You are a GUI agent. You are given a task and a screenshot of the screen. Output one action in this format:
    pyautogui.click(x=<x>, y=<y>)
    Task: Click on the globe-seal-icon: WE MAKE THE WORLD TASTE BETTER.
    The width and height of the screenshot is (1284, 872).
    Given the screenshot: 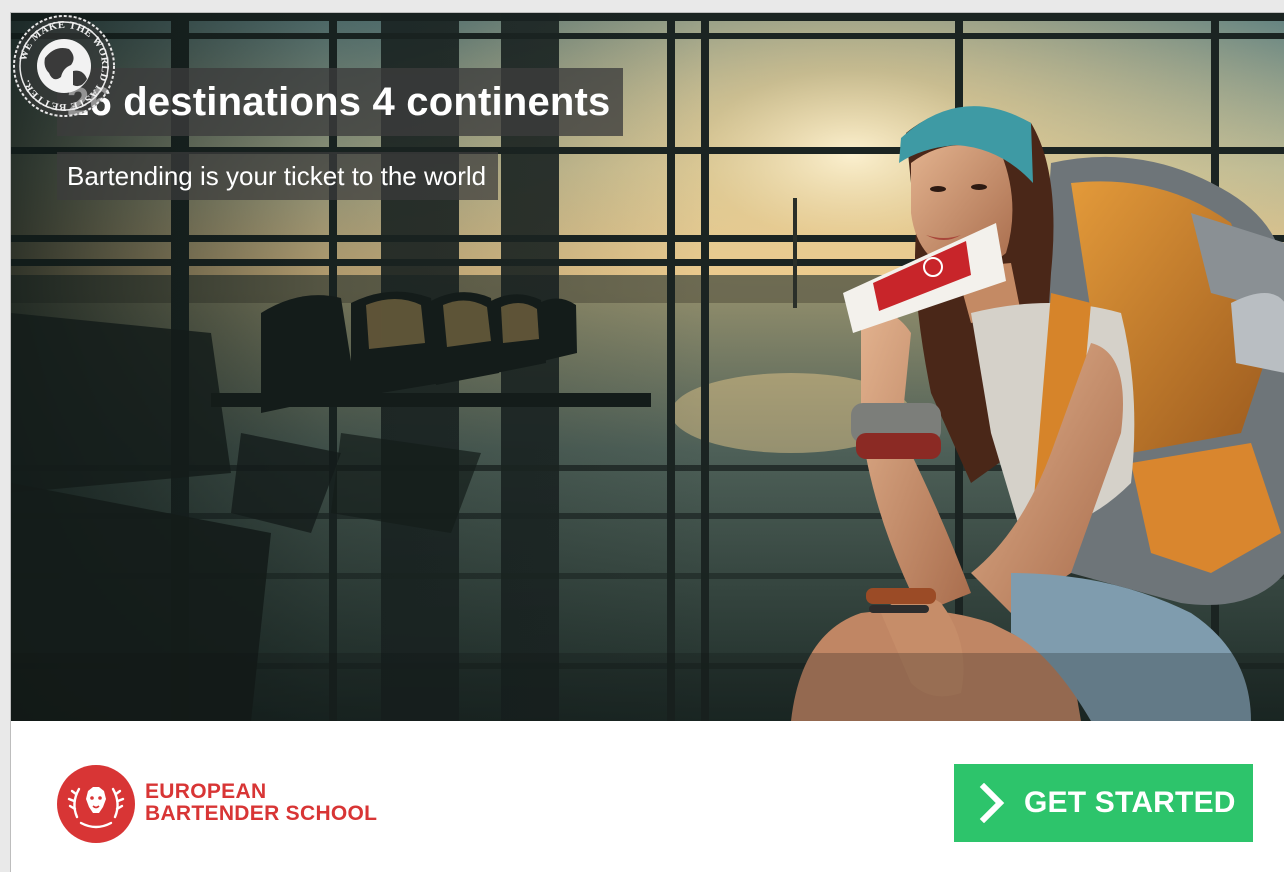 What is the action you would take?
    pyautogui.click(x=64, y=66)
    